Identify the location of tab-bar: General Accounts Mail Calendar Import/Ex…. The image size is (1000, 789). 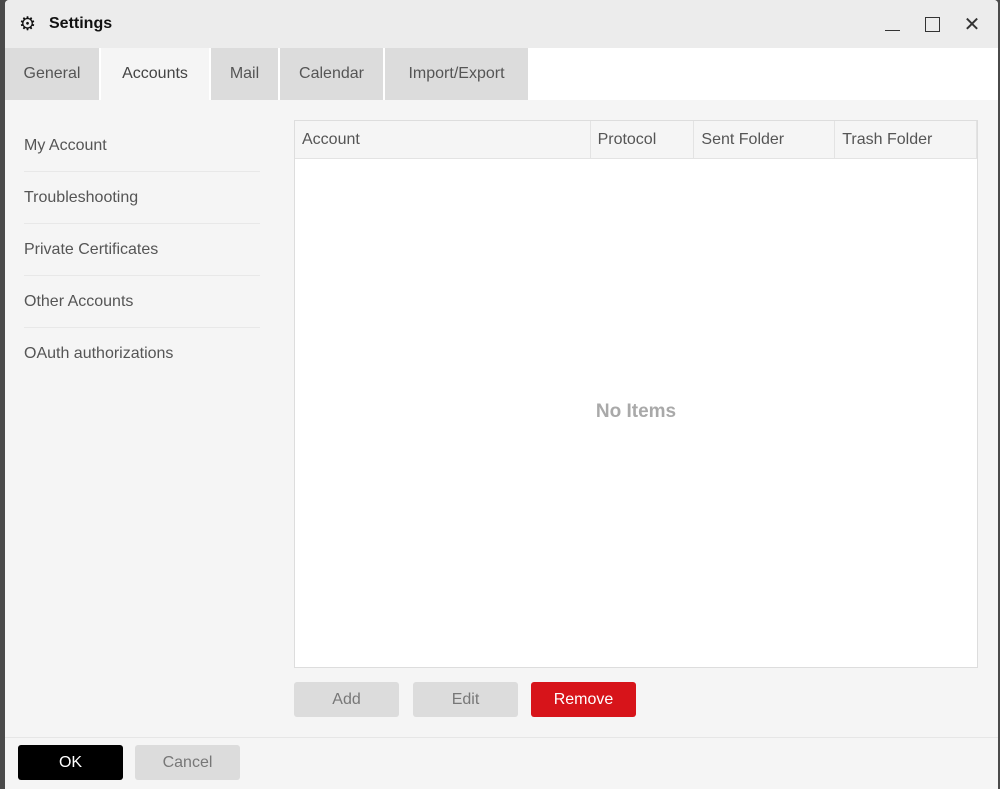
(501, 74).